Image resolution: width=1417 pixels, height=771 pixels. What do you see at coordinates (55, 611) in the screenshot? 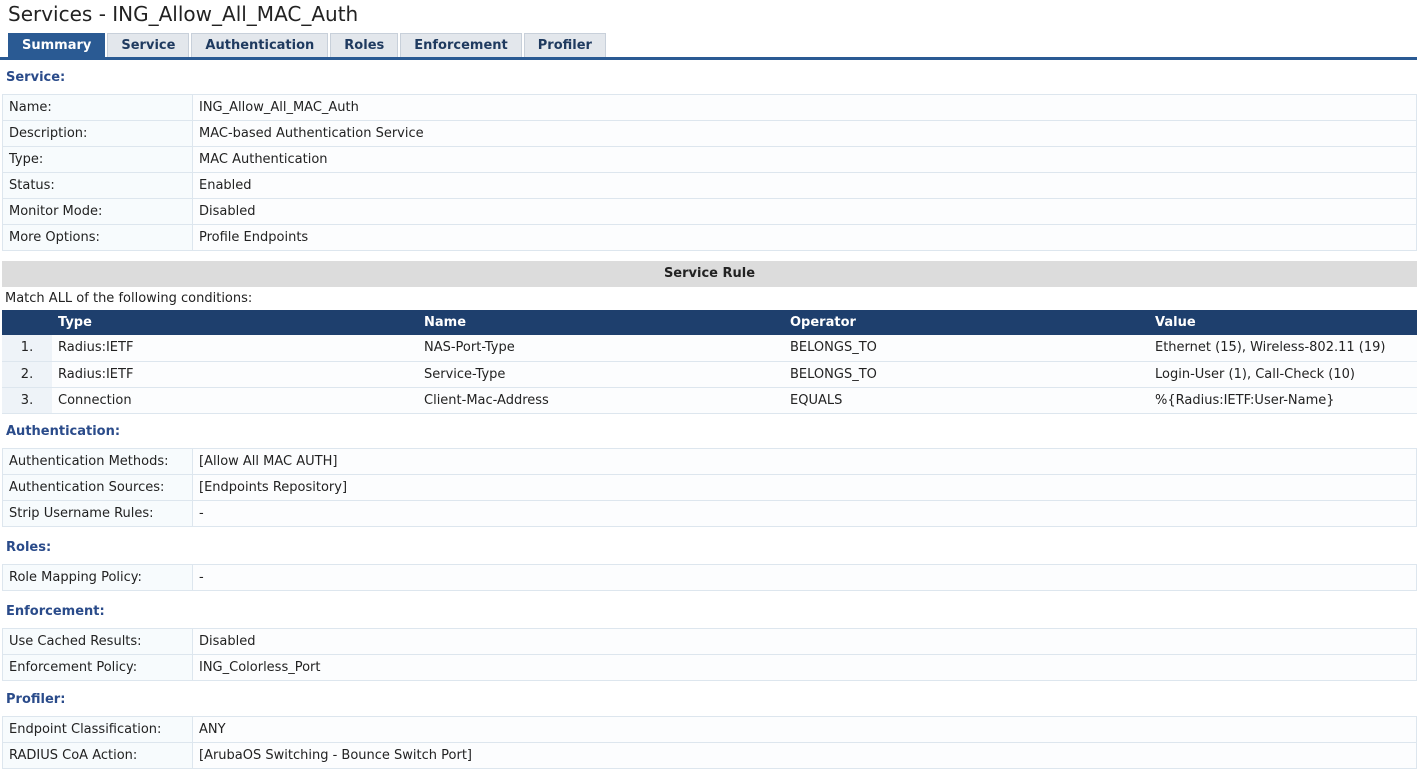
I see `enforcement-heading: Enforcement:` at bounding box center [55, 611].